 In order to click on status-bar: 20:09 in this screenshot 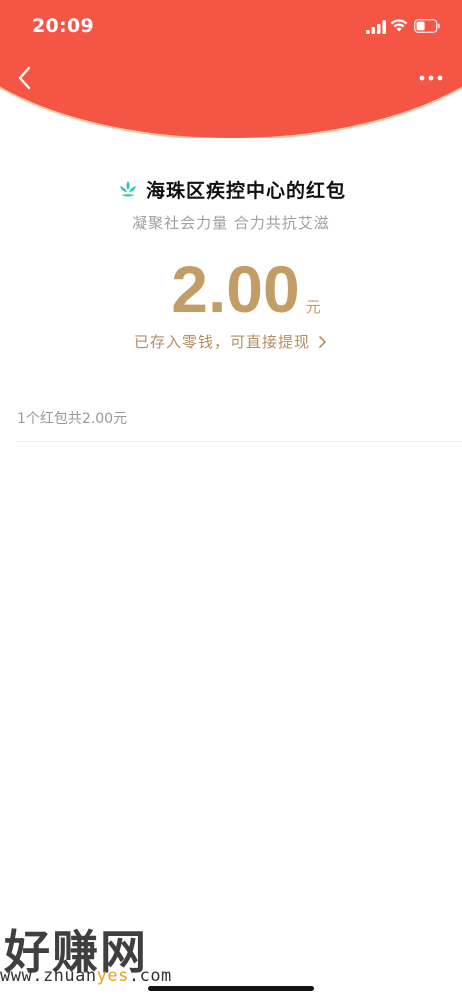, I will do `click(231, 27)`.